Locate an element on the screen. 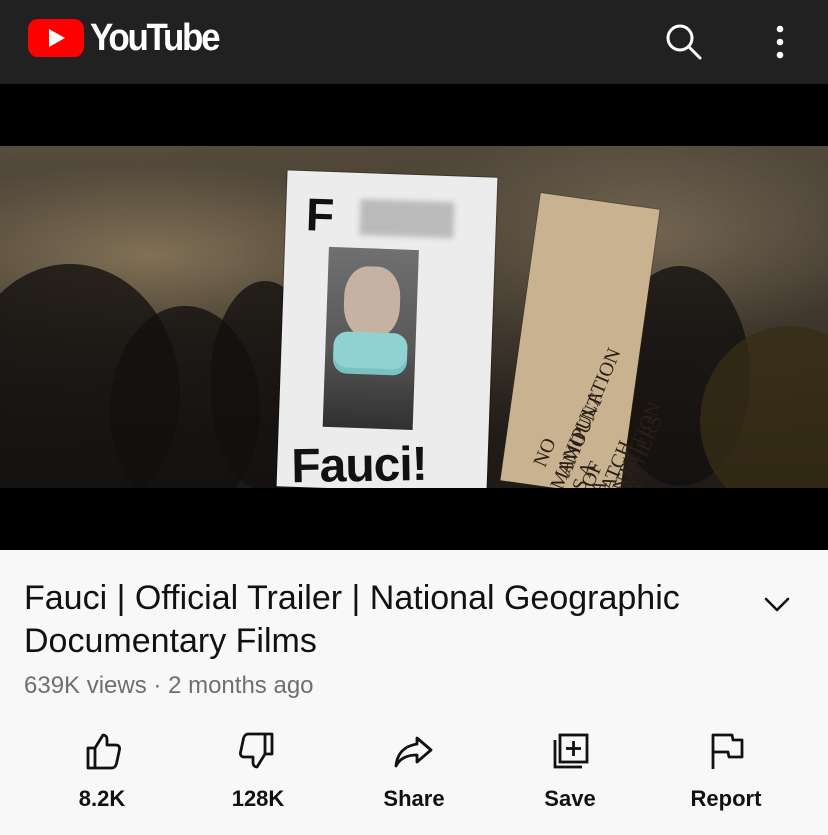 This screenshot has width=828, height=835. top-app-bar: YouTube is located at coordinates (414, 42).